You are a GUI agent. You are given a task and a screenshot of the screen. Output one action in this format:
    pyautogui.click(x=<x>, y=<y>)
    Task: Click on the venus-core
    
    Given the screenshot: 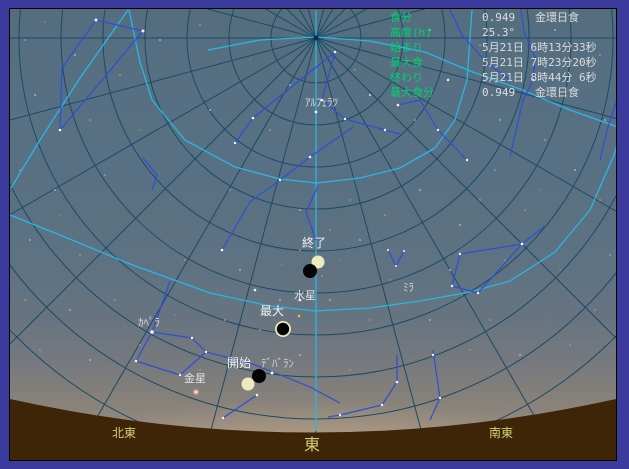 What is the action you would take?
    pyautogui.click(x=196, y=392)
    